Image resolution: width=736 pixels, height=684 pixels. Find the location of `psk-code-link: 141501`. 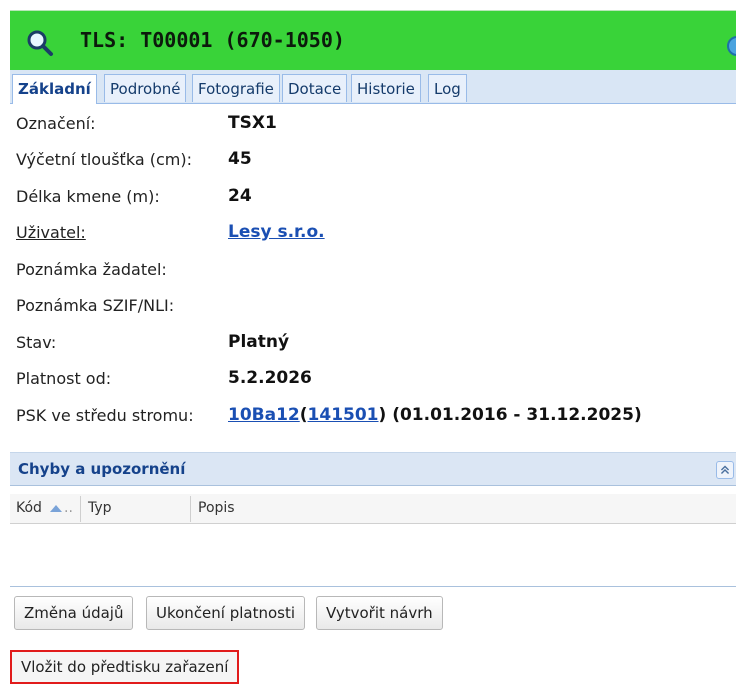

psk-code-link: 141501 is located at coordinates (343, 415).